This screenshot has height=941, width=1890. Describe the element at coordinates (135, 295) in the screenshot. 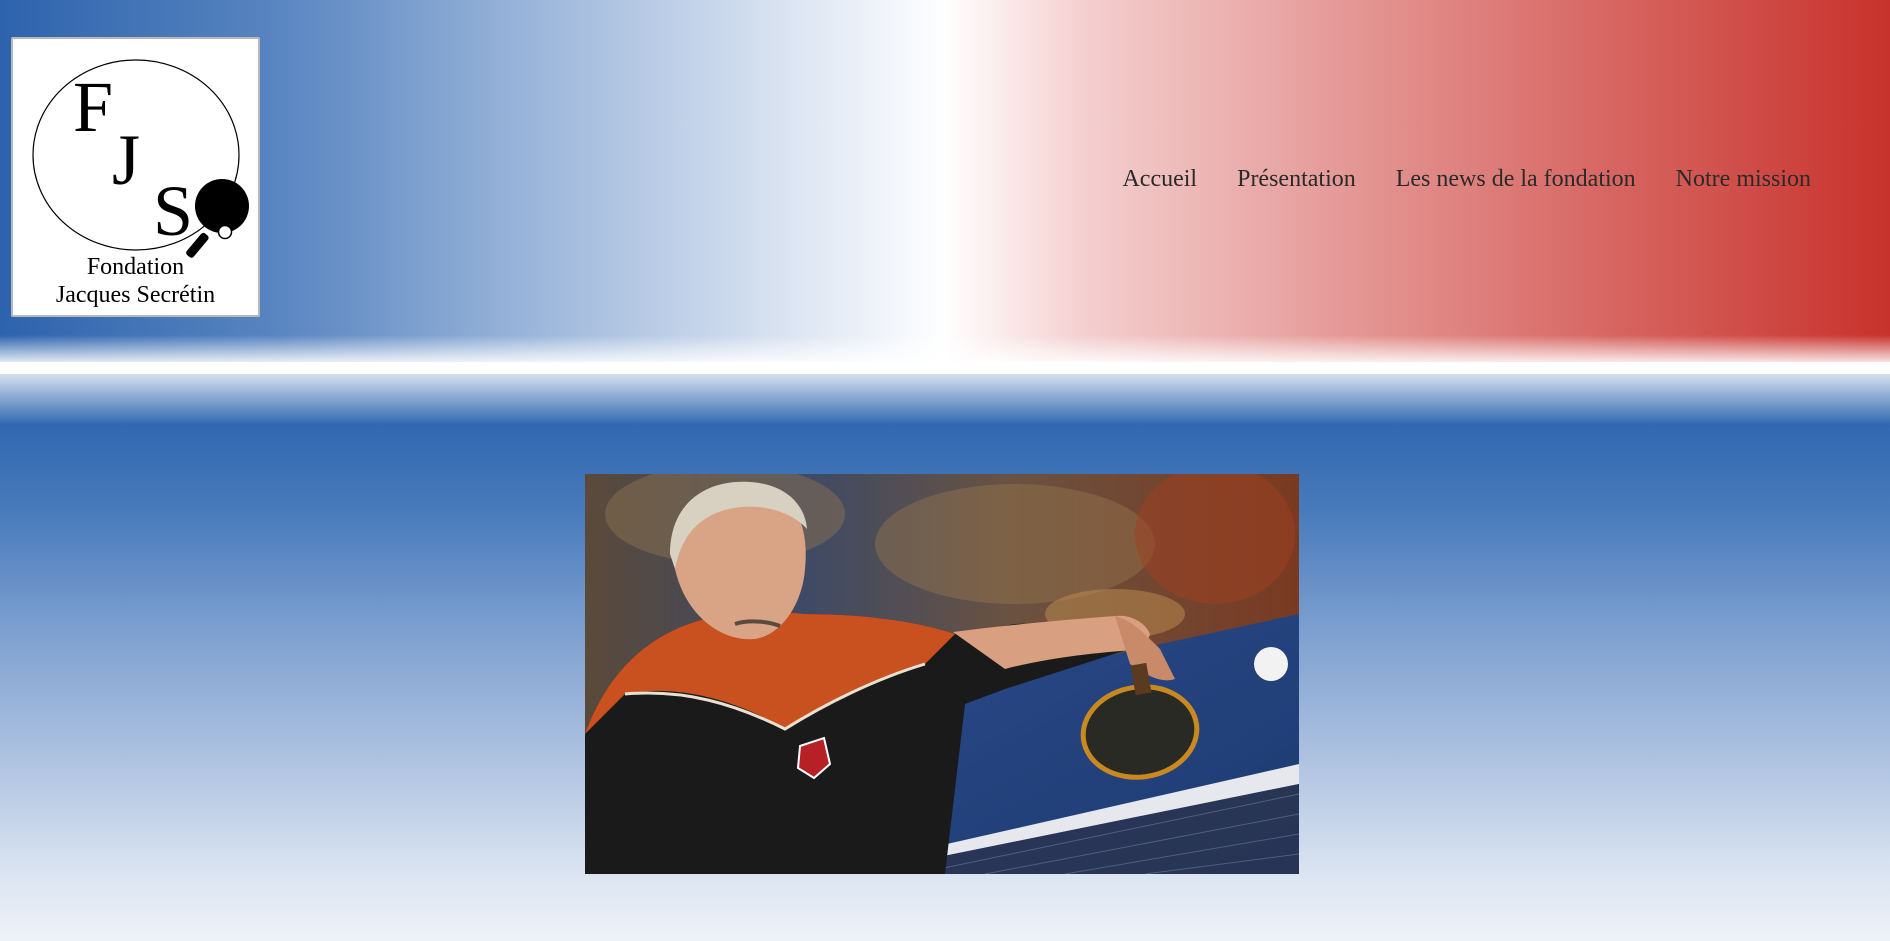

I see `logo-caption-line2: Jacques Secrétin` at that location.